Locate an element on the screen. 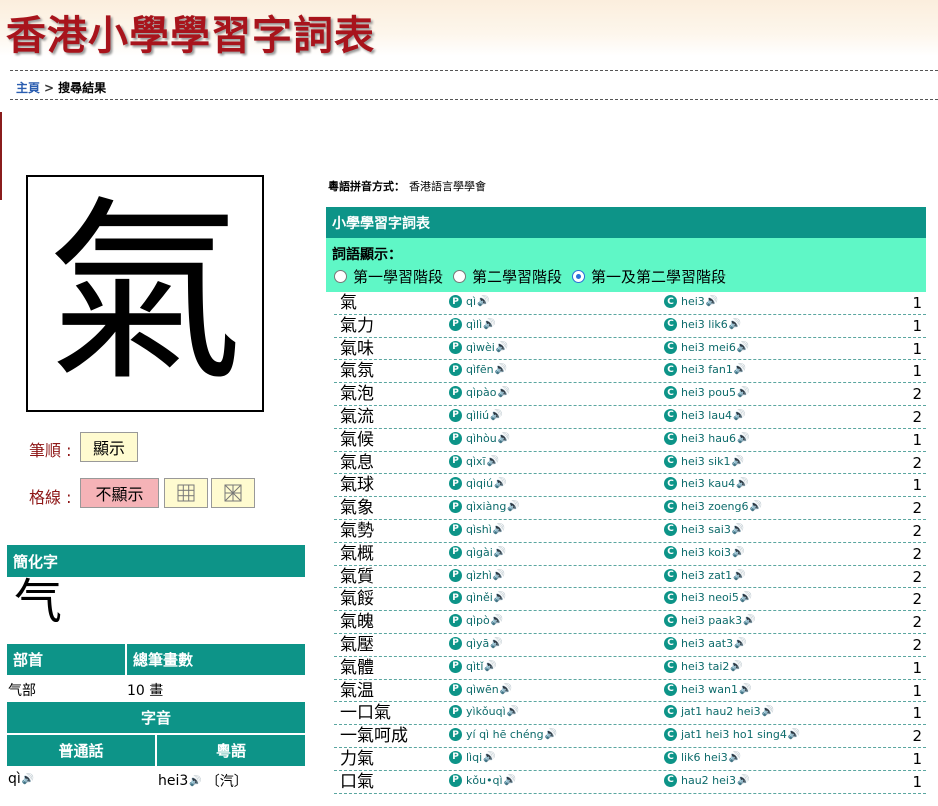 This screenshot has width=938, height=806. word-text: 氣流 is located at coordinates (357, 416).